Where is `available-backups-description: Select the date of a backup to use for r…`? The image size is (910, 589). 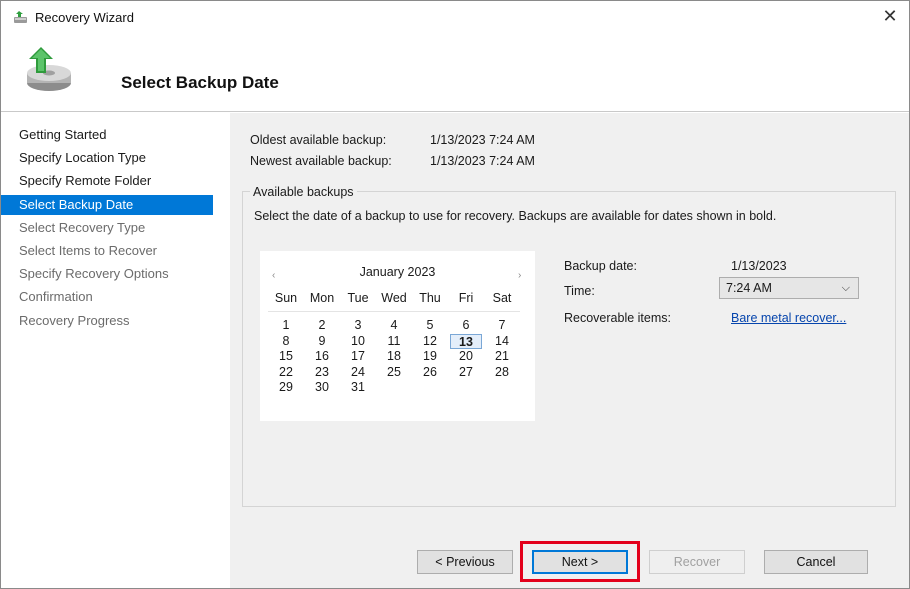
available-backups-description: Select the date of a backup to use for r… is located at coordinates (515, 216).